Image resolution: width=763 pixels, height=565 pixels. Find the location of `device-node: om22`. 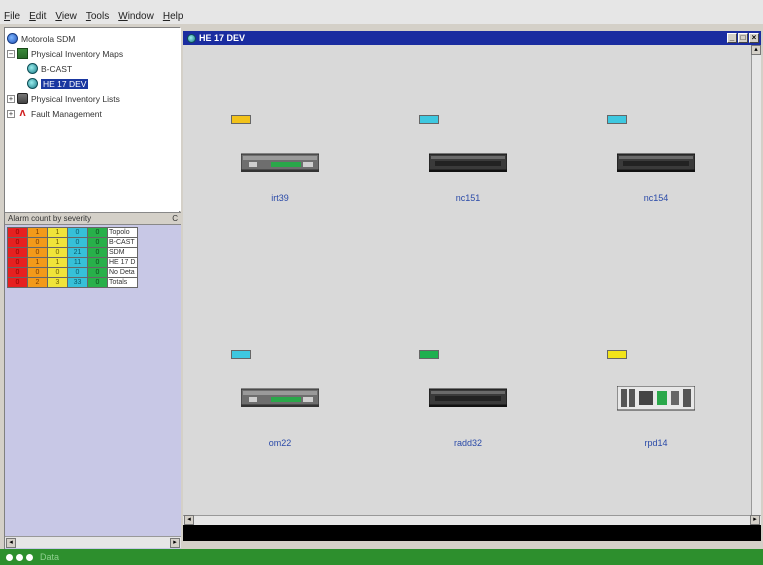

device-node: om22 is located at coordinates (283, 415).